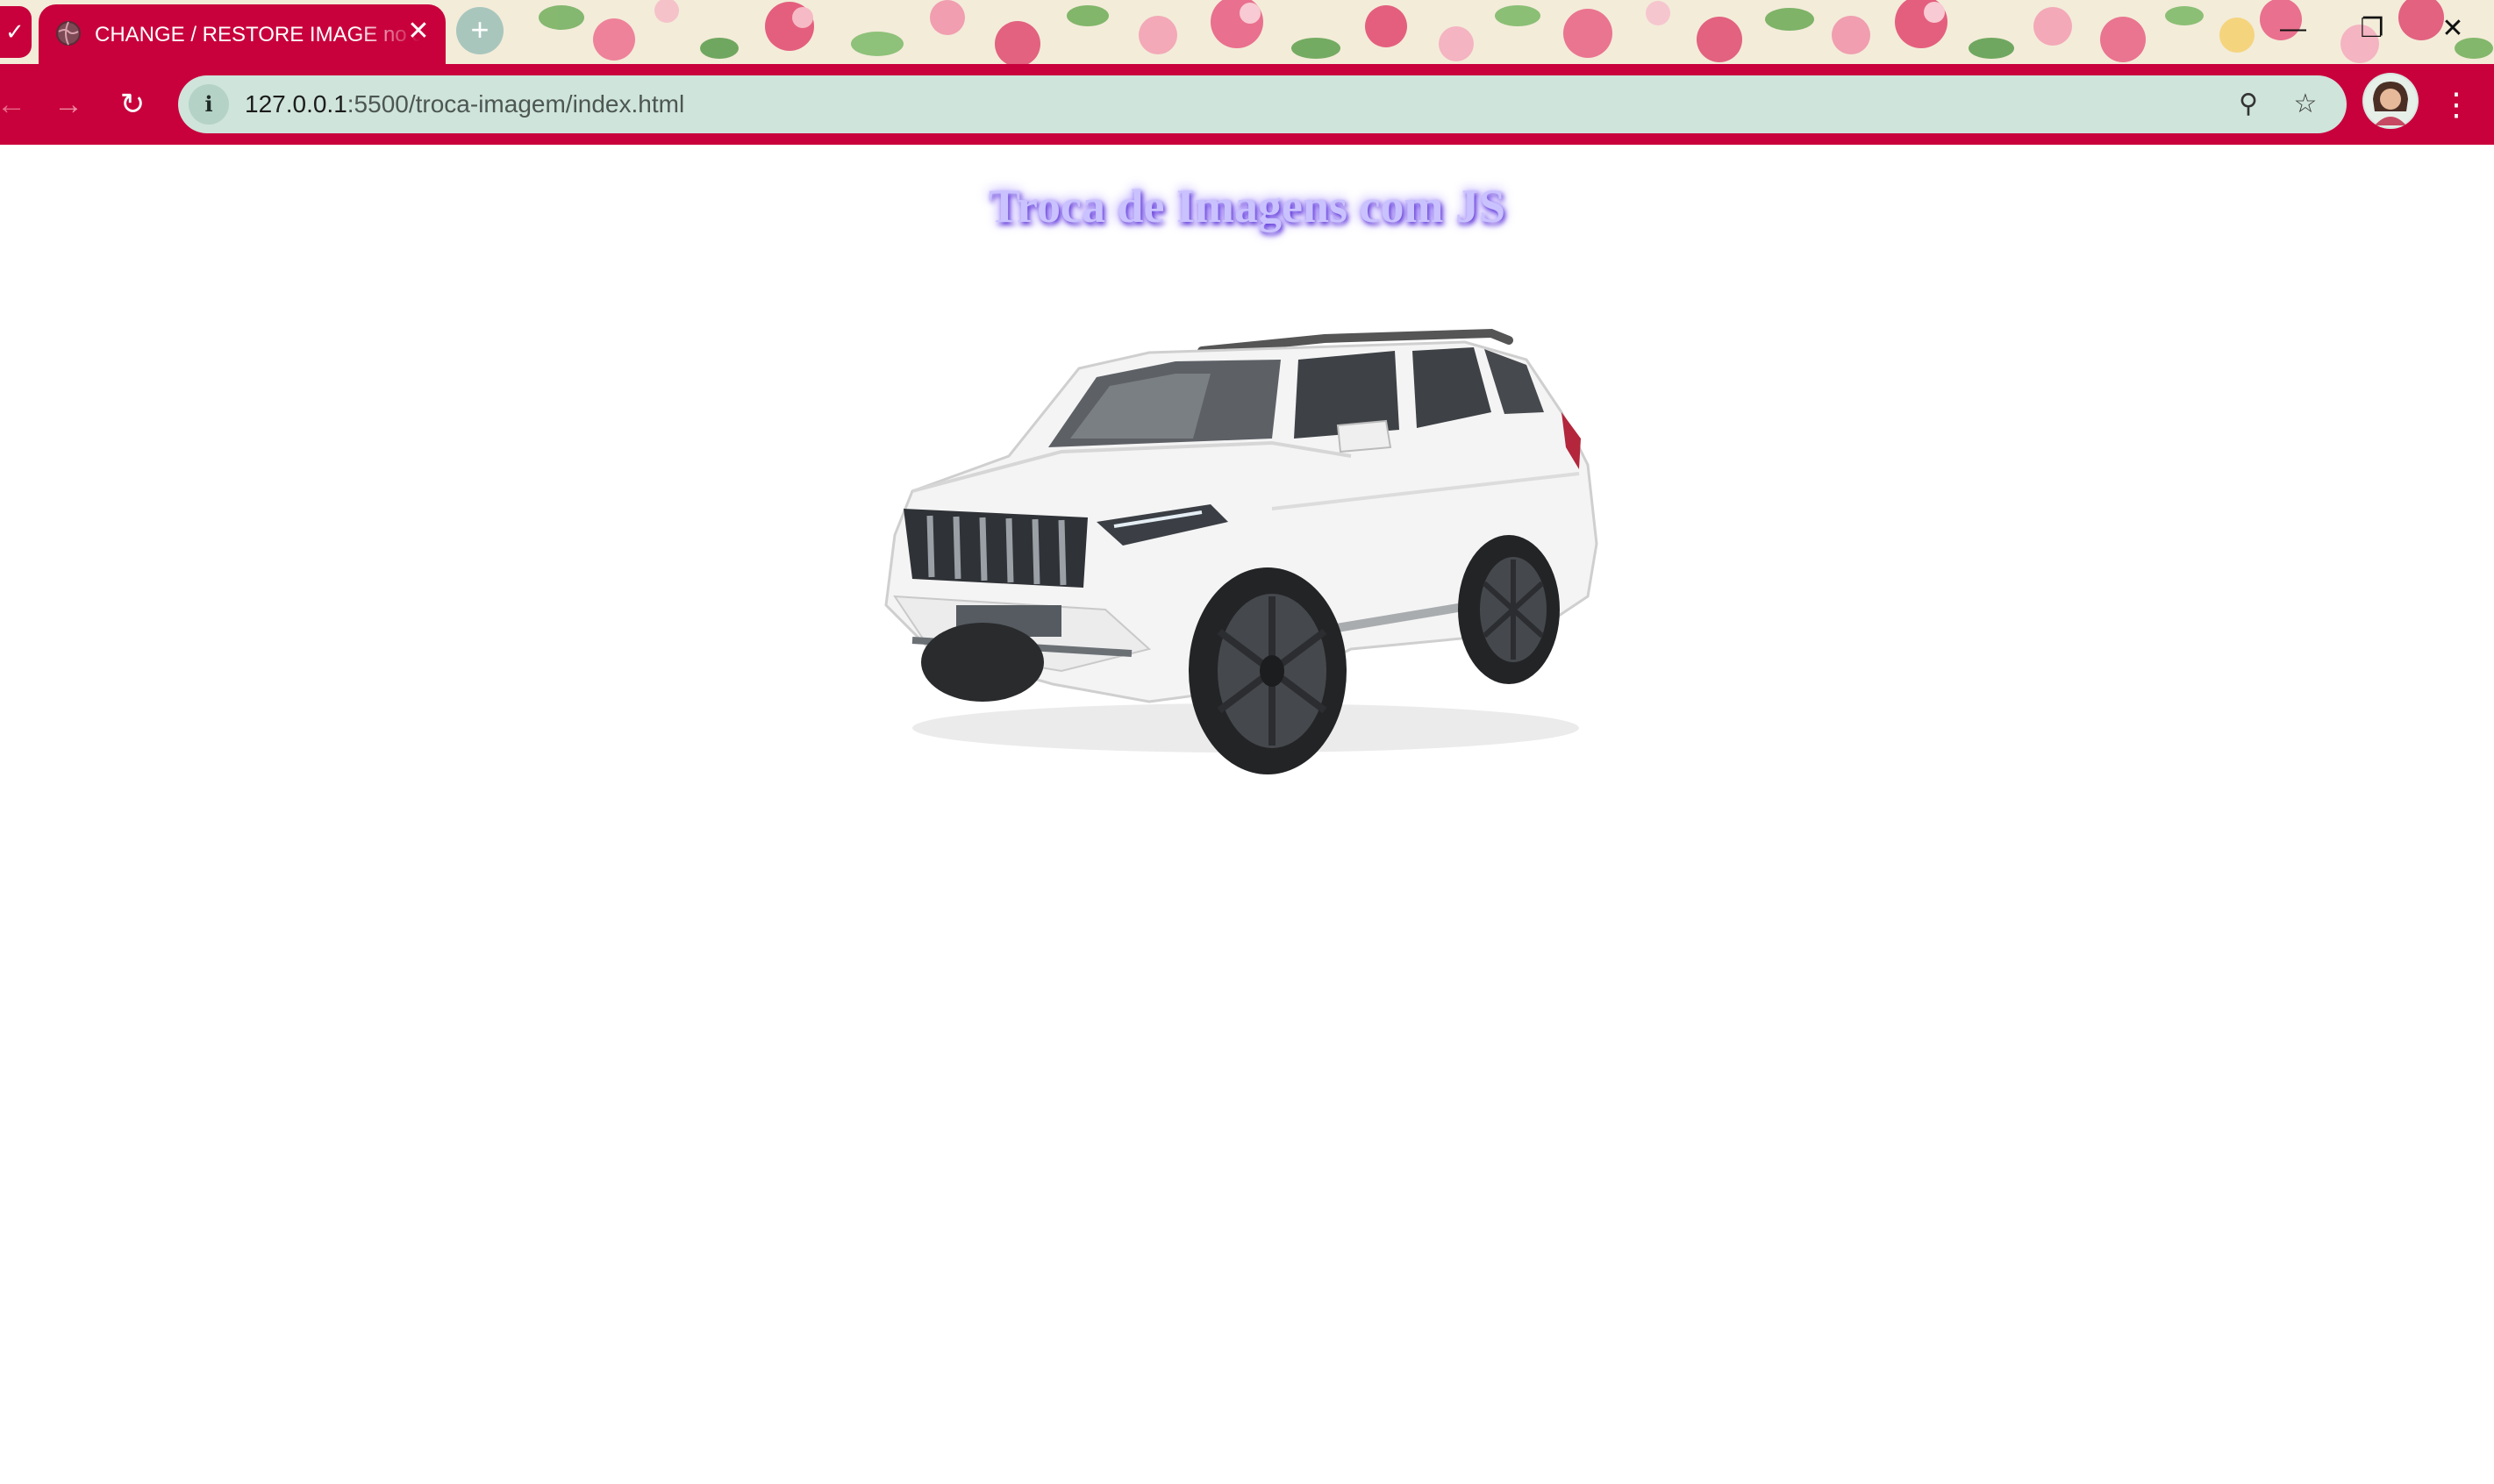 The height and width of the screenshot is (1484, 2494). Describe the element at coordinates (68, 104) in the screenshot. I see `forward-arrow-icon: →` at that location.